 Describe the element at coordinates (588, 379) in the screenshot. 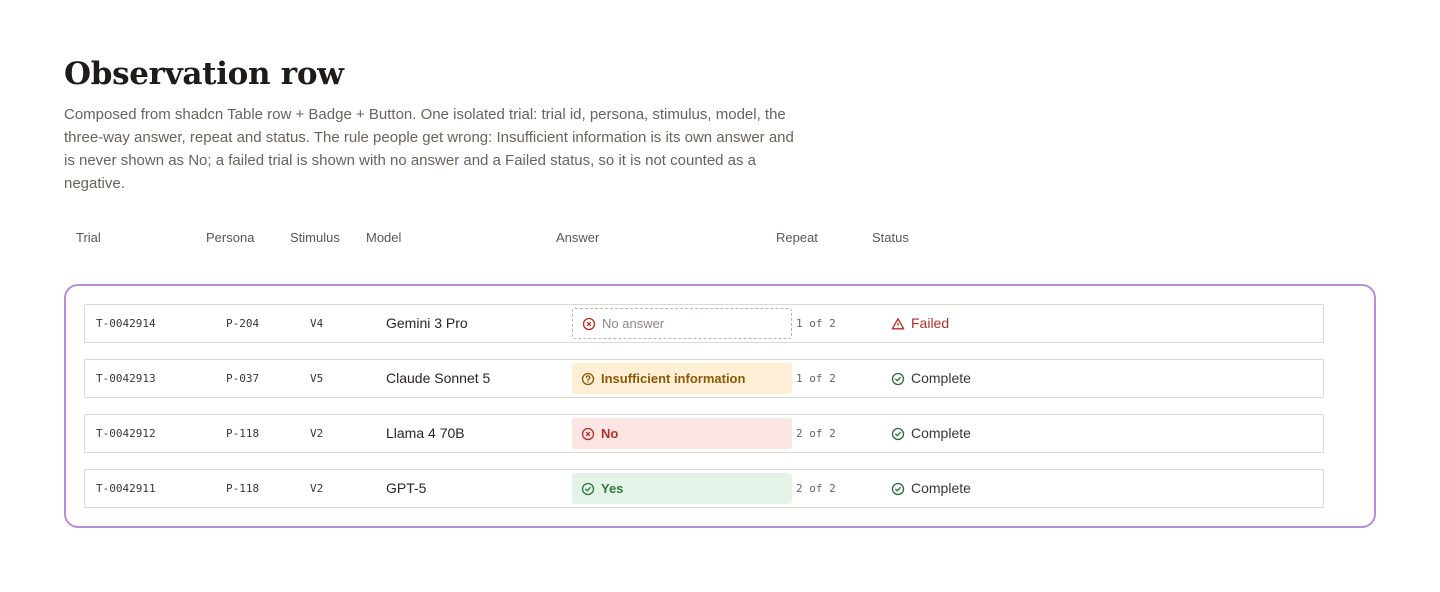

I see `question-circle-icon` at that location.